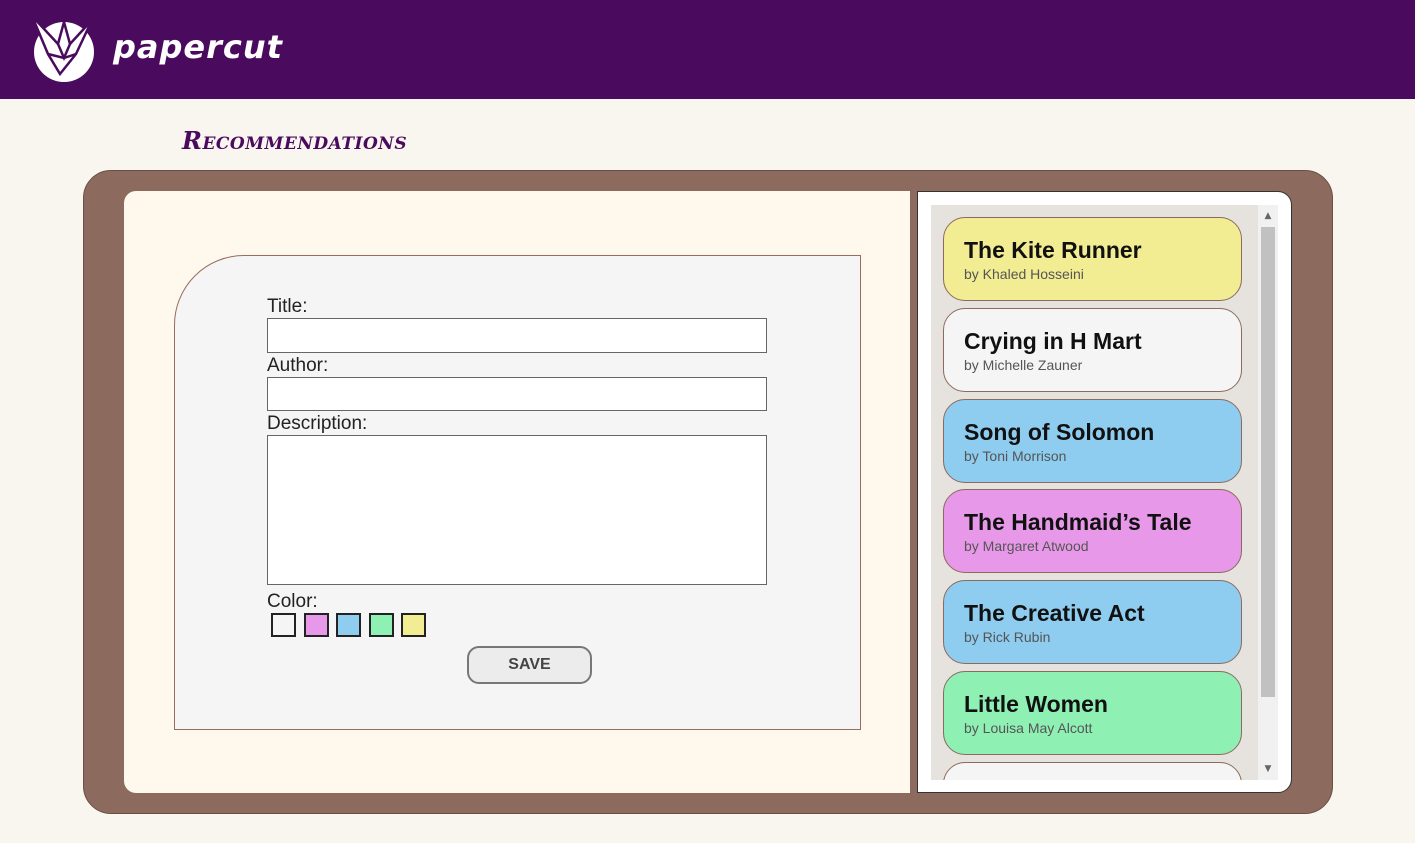  I want to click on scroll-down-icon: ▼, so click(1268, 769).